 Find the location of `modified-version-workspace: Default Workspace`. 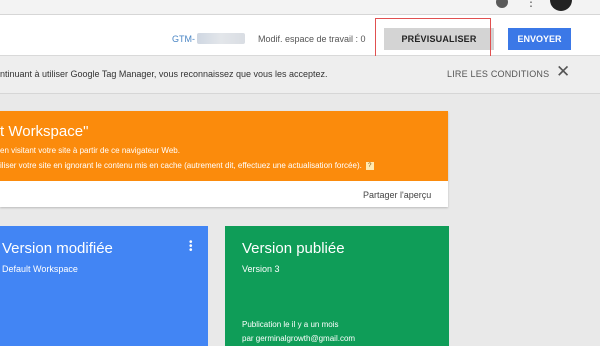

modified-version-workspace: Default Workspace is located at coordinates (40, 269).